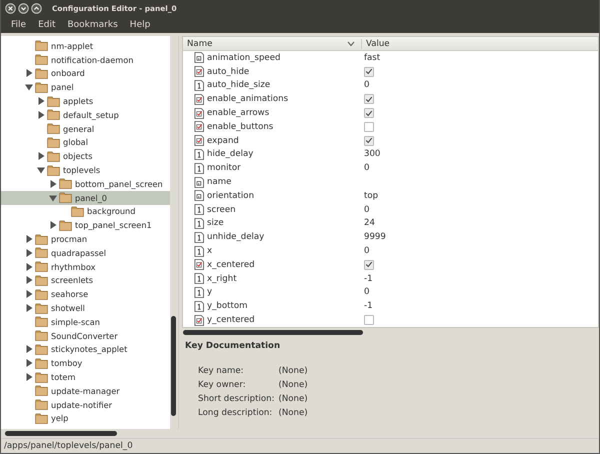  I want to click on tree-item: panel_0, so click(85, 197).